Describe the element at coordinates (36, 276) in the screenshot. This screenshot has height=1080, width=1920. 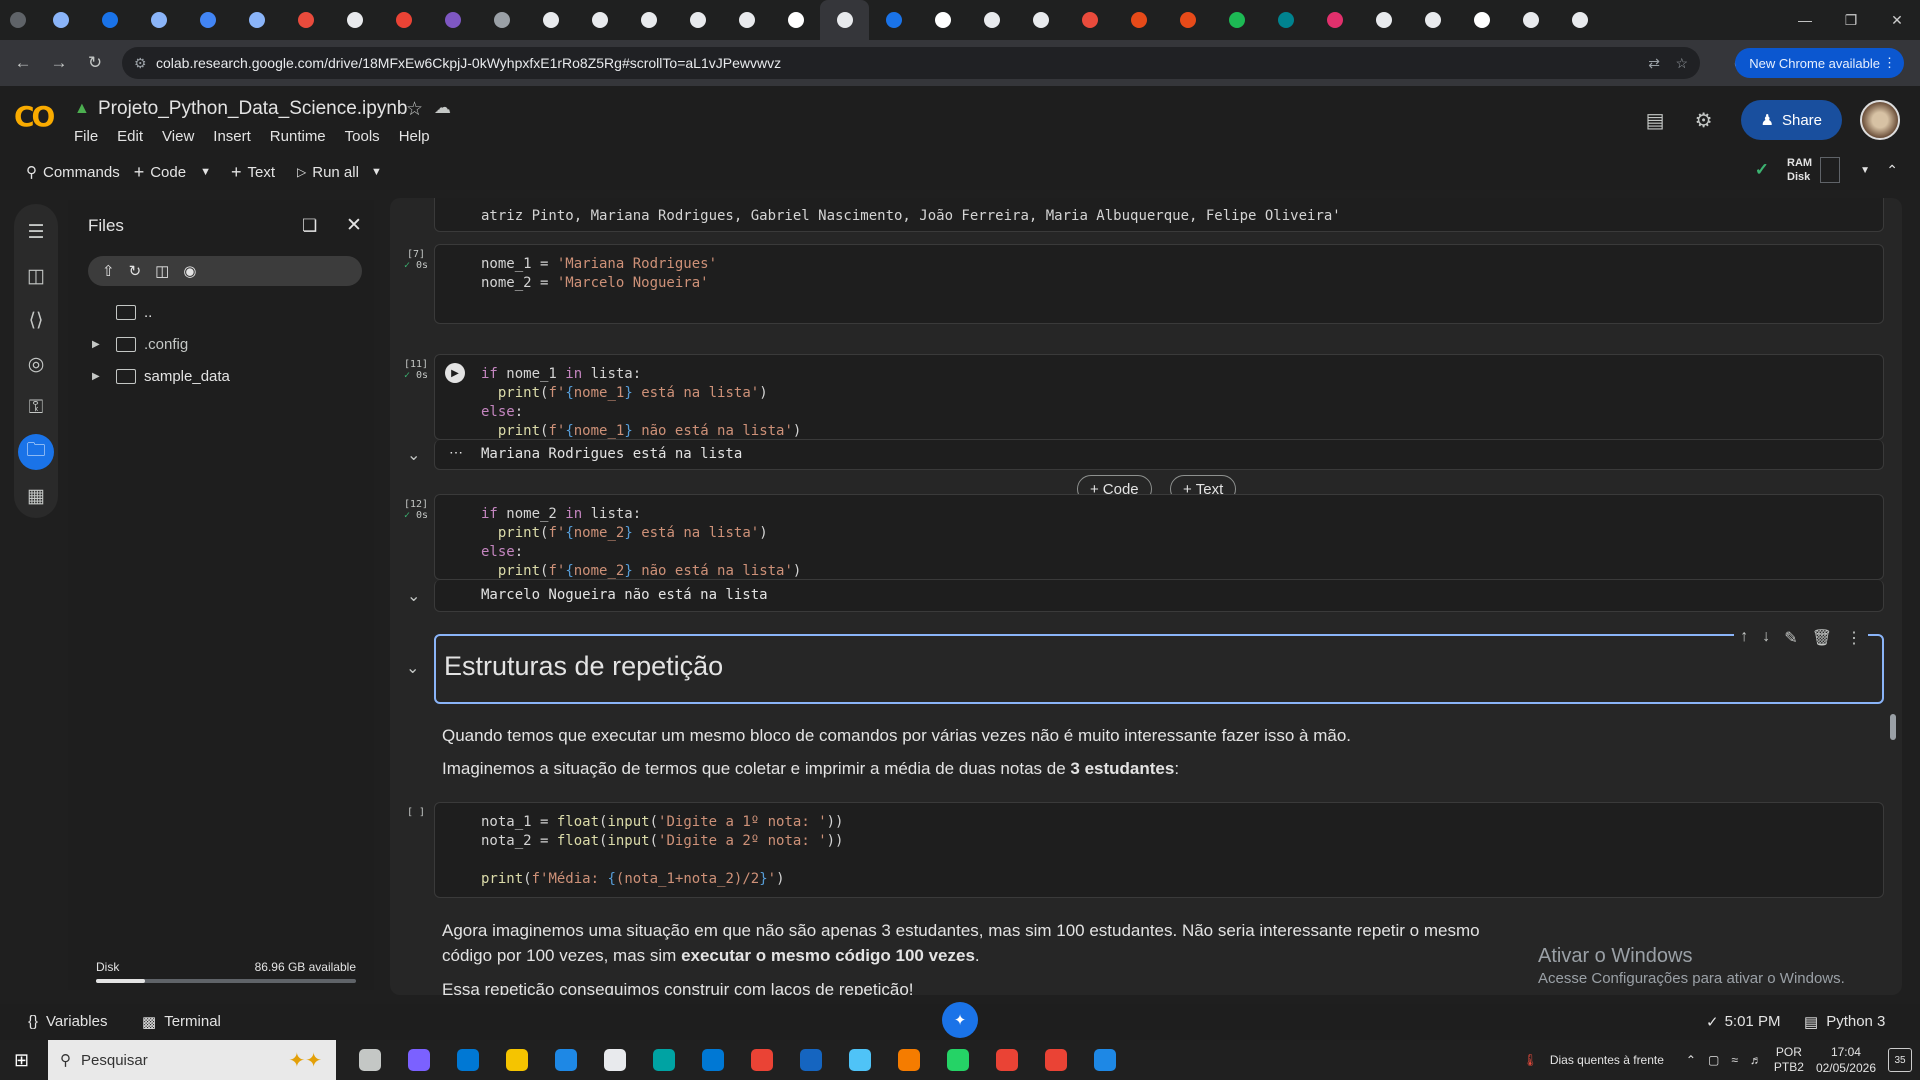
I see `find-replace-icon: ◫` at that location.